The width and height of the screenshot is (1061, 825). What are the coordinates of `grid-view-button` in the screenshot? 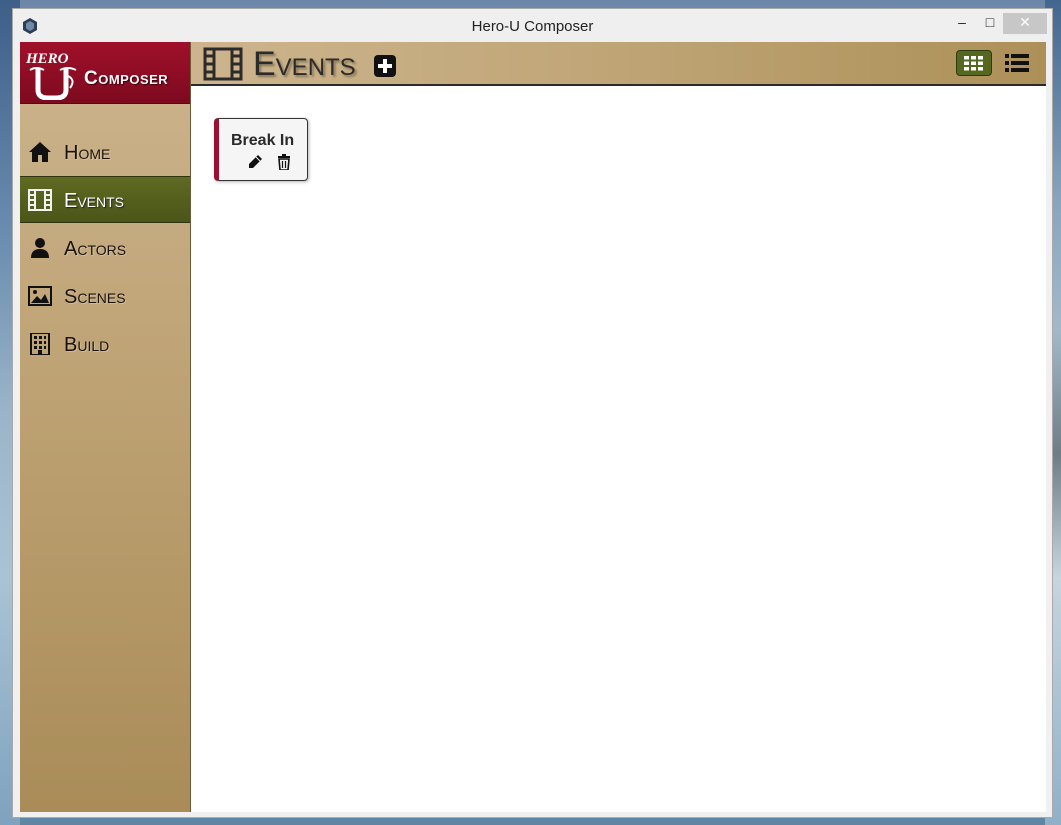 It's located at (974, 63).